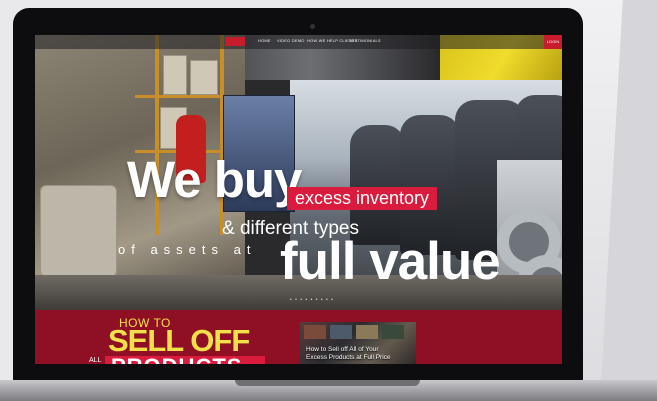 The image size is (657, 401). What do you see at coordinates (365, 40) in the screenshot?
I see `nav-testimonials: TESTIMONIALS` at bounding box center [365, 40].